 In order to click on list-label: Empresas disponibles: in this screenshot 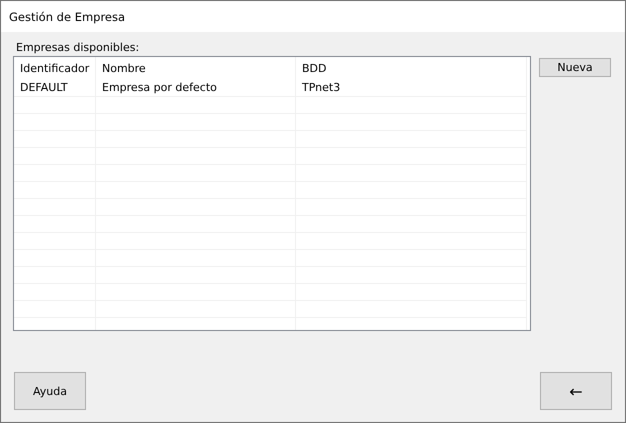, I will do `click(78, 48)`.